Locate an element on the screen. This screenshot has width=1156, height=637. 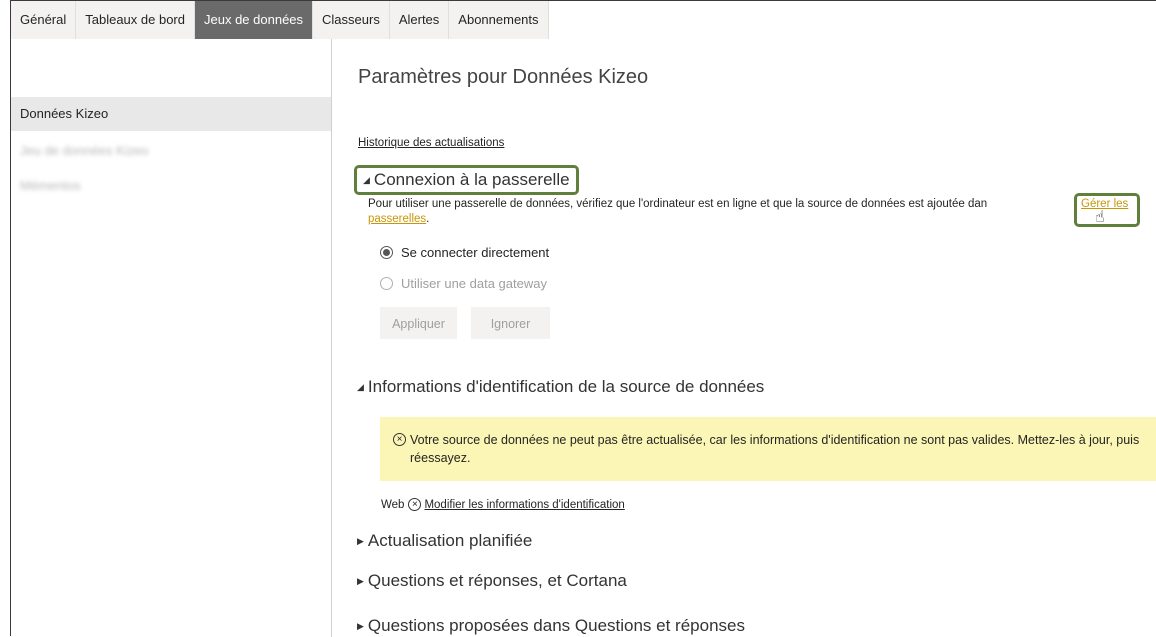
gateway-description-end: . is located at coordinates (428, 219).